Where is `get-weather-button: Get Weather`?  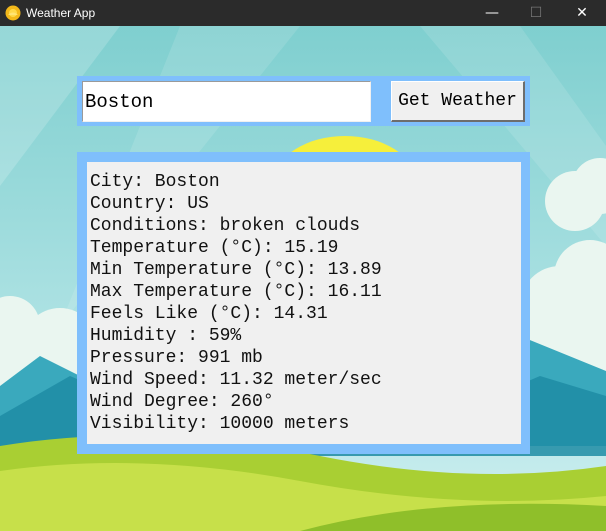
get-weather-button: Get Weather is located at coordinates (458, 101).